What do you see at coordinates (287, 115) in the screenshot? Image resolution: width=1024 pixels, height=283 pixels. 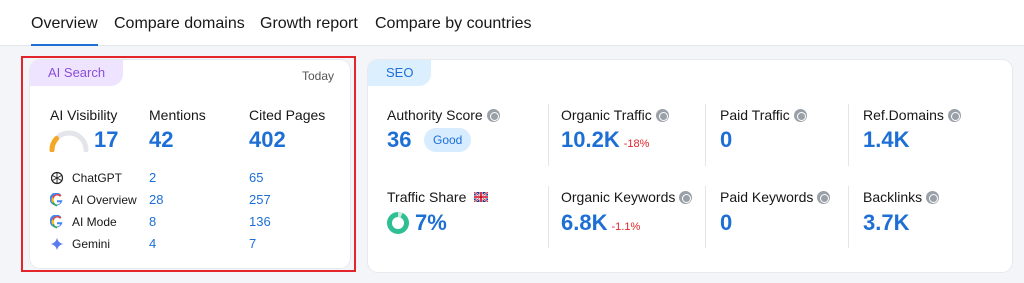 I see `cited-pages-label: Cited Pages` at bounding box center [287, 115].